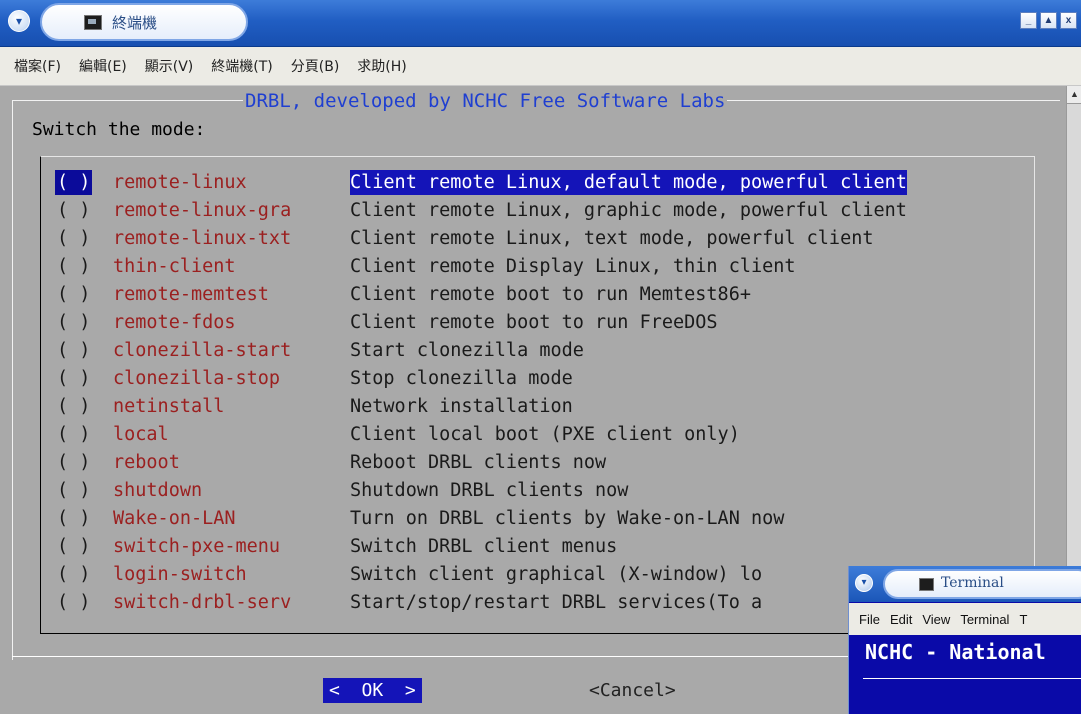  What do you see at coordinates (37, 66) in the screenshot?
I see `menu-file: 檔案(F)` at bounding box center [37, 66].